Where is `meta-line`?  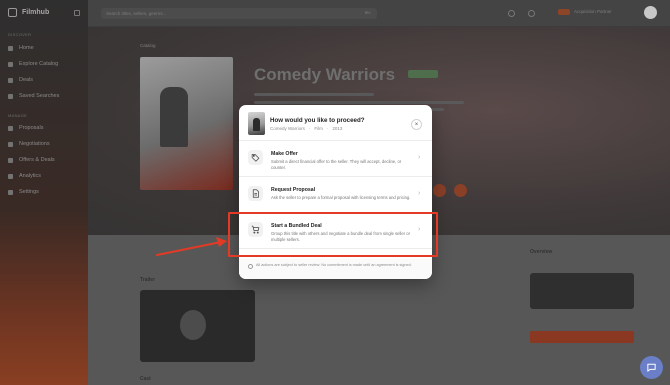 meta-line is located at coordinates (314, 94).